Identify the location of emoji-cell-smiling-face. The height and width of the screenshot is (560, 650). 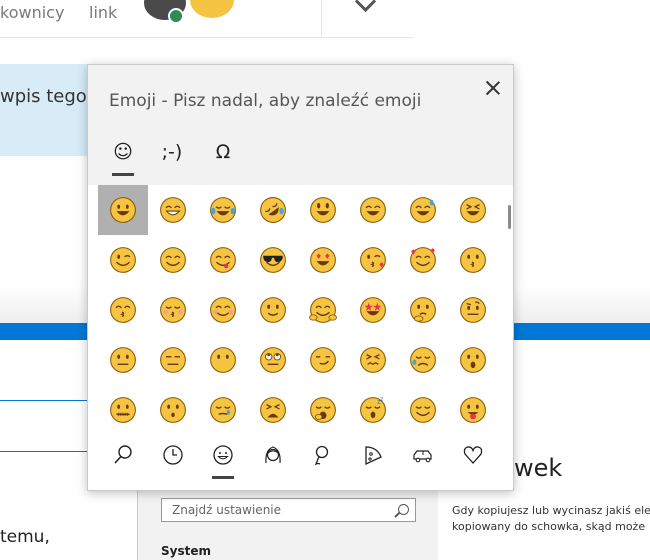
(223, 310).